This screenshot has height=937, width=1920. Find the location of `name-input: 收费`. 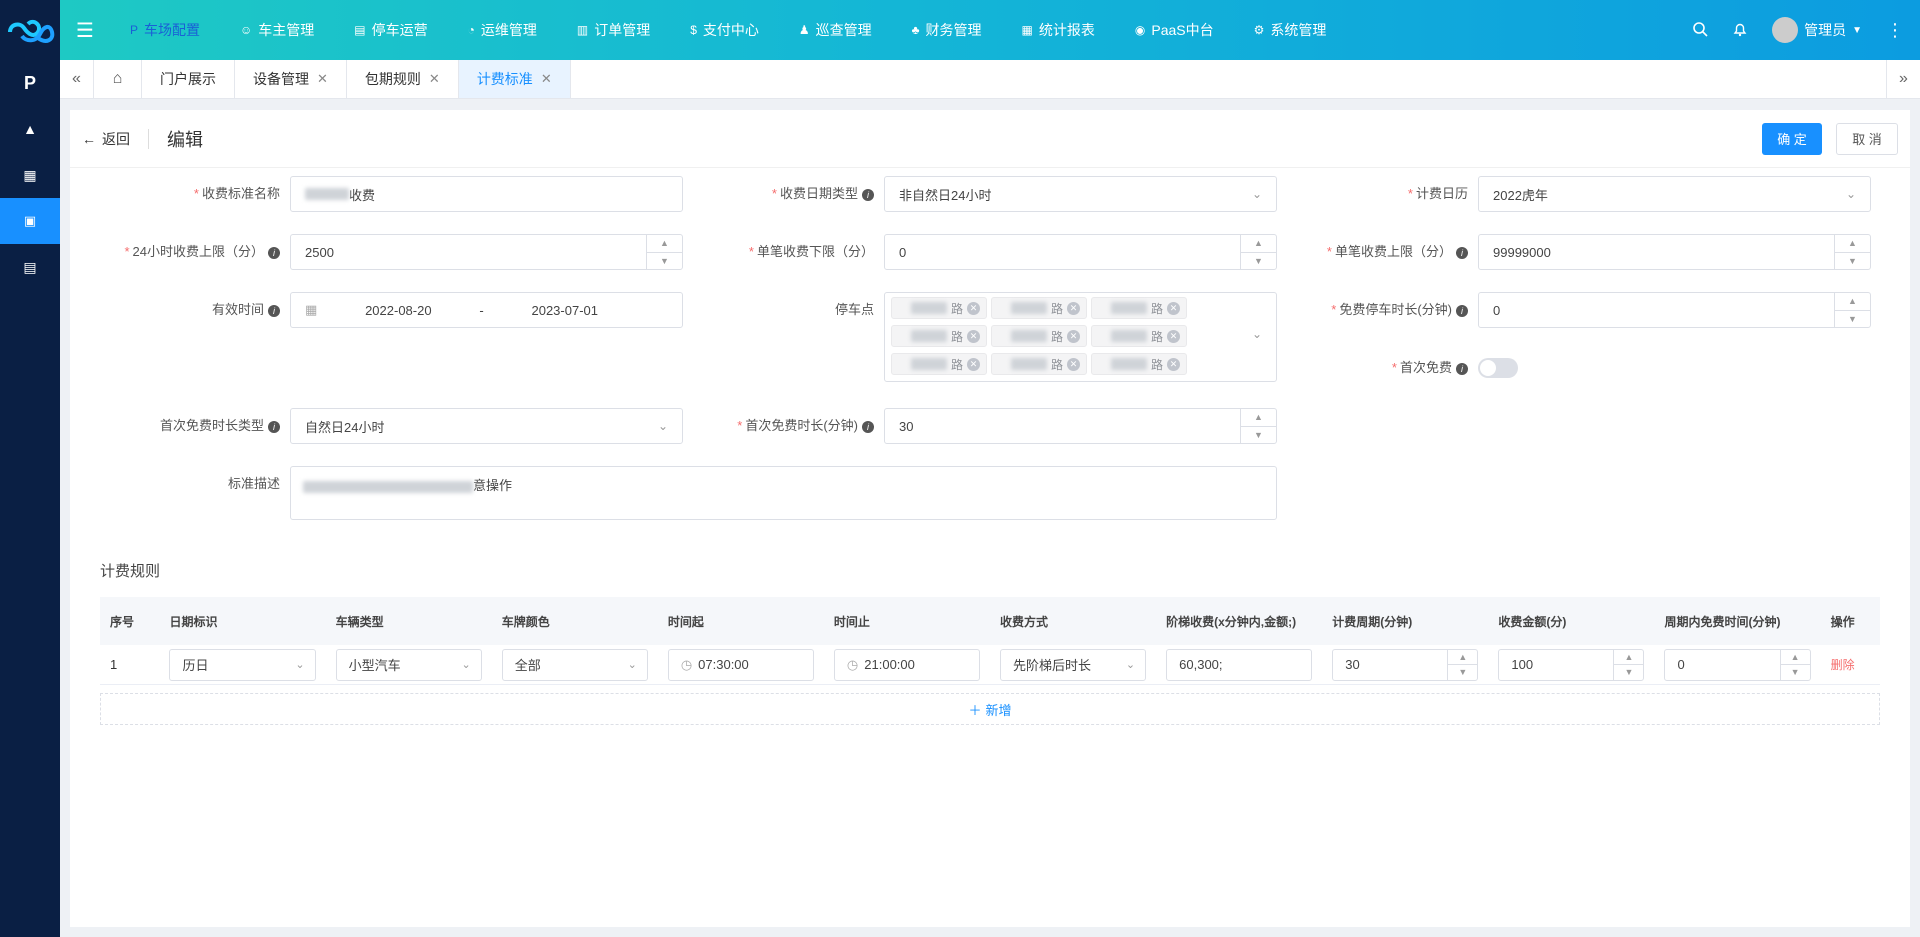

name-input: 收费 is located at coordinates (486, 194).